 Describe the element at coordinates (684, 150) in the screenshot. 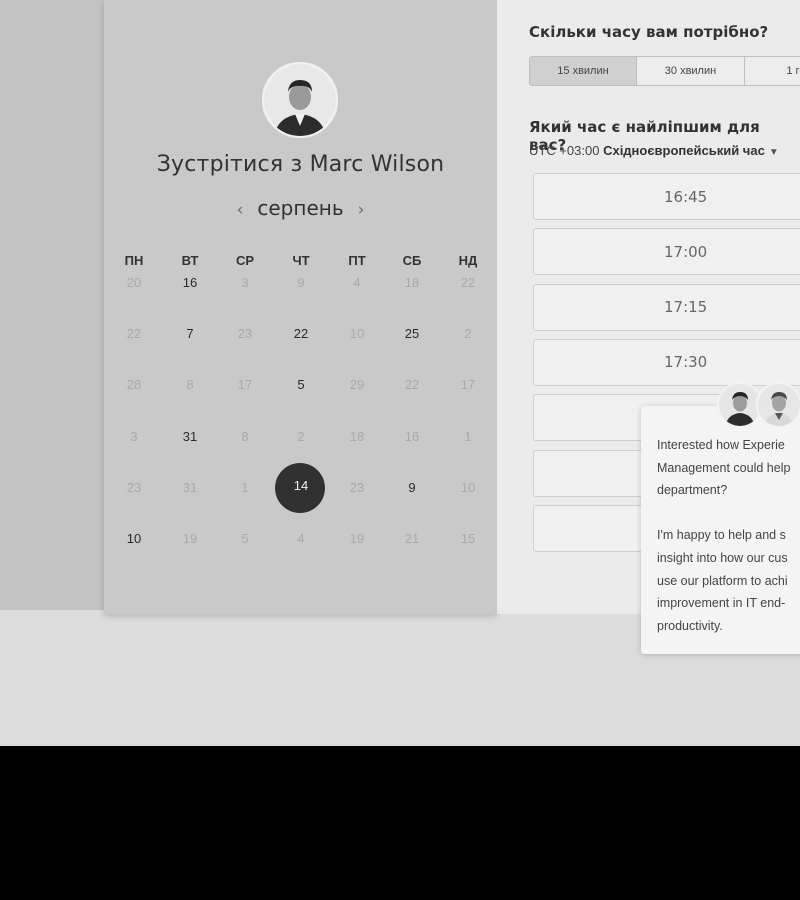

I see `tz-name: Східноєвропейський час` at that location.